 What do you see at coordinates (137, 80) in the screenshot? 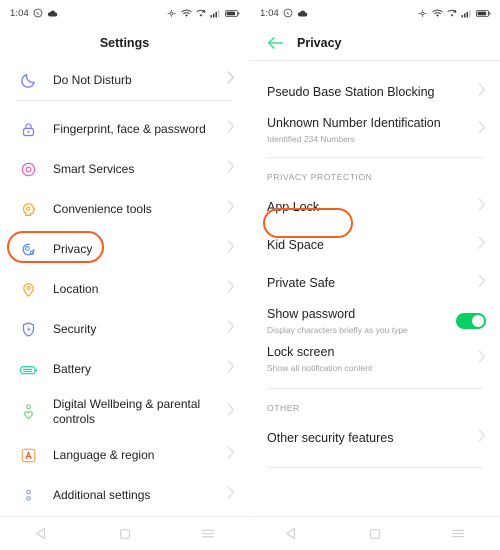
I see `row-body: Do Not Disturb` at bounding box center [137, 80].